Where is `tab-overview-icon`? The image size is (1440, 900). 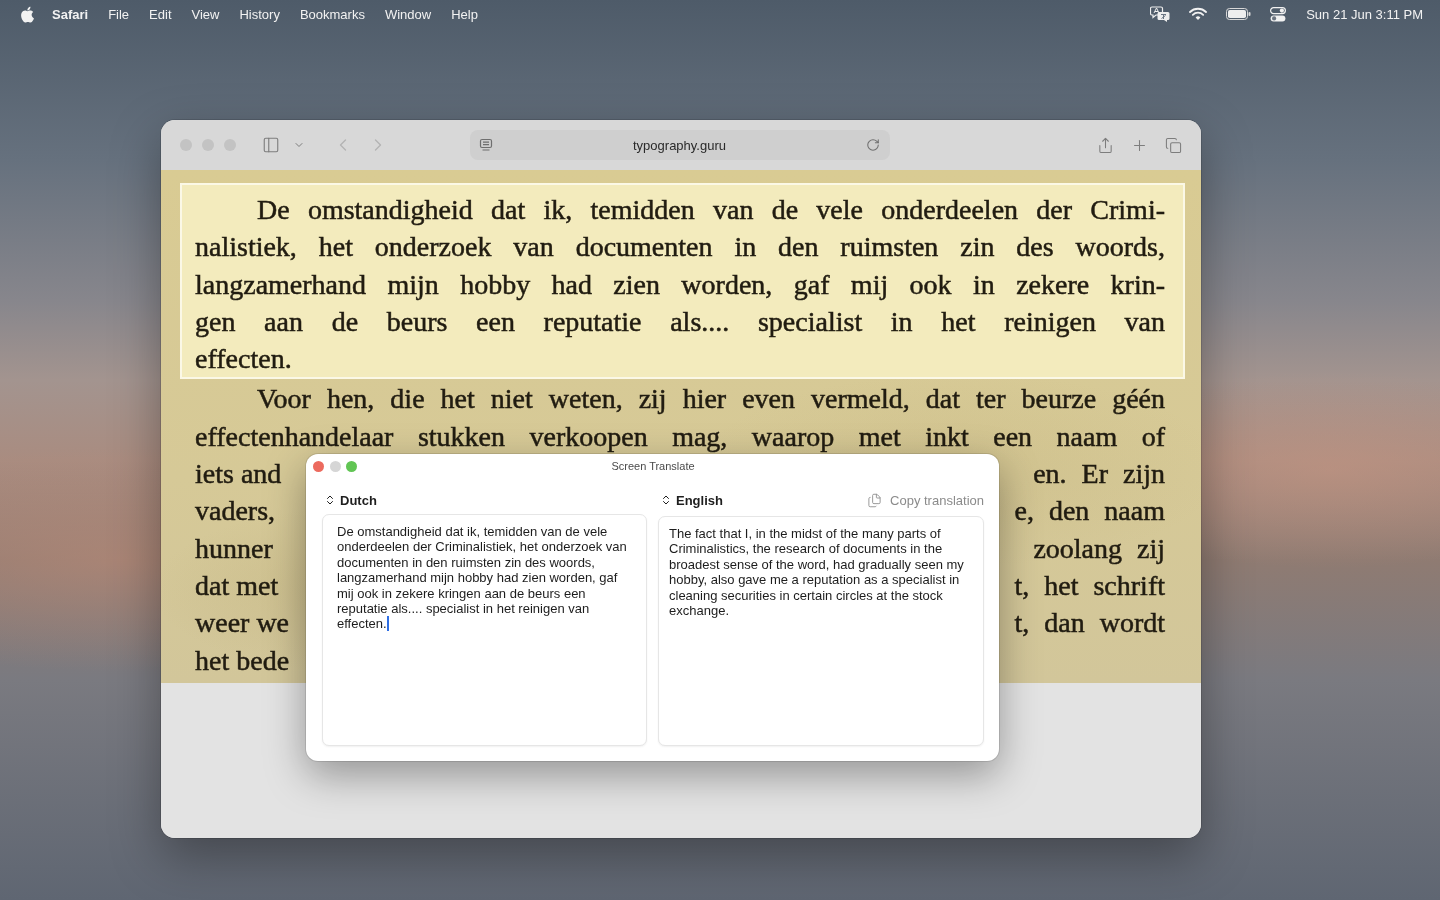
tab-overview-icon is located at coordinates (1173, 145).